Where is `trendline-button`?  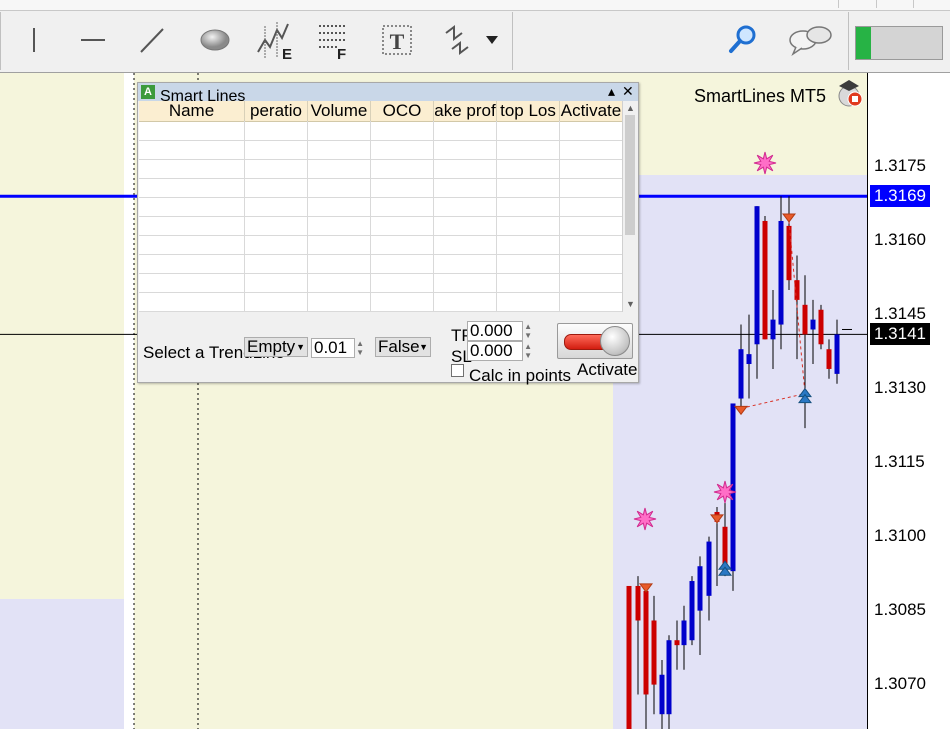
trendline-button is located at coordinates (152, 40).